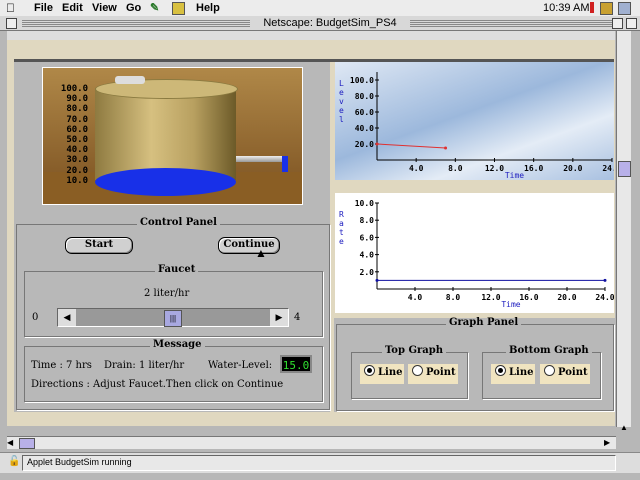  Describe the element at coordinates (494, 168) in the screenshot. I see `x-tick-label: 12.0` at that location.